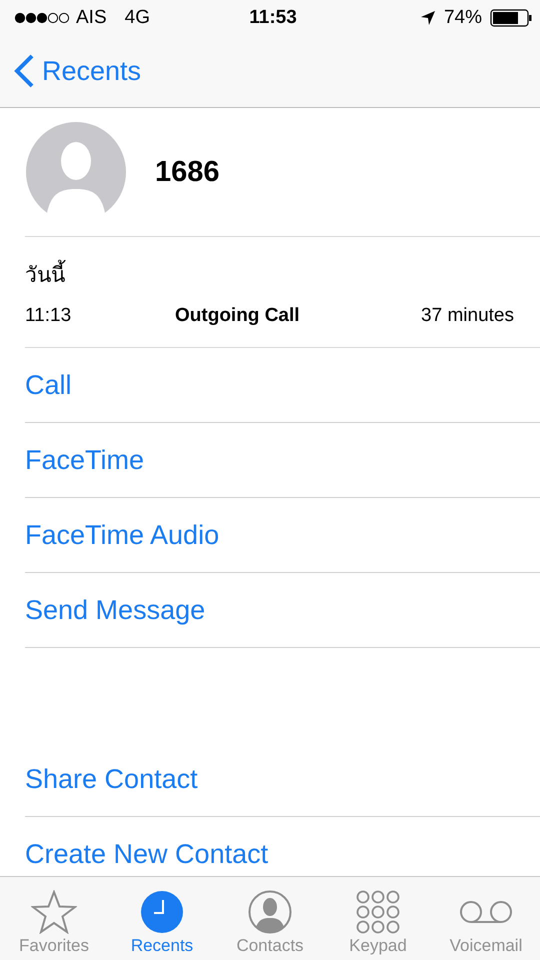 The width and height of the screenshot is (540, 960). What do you see at coordinates (270, 912) in the screenshot?
I see `contact-icon` at bounding box center [270, 912].